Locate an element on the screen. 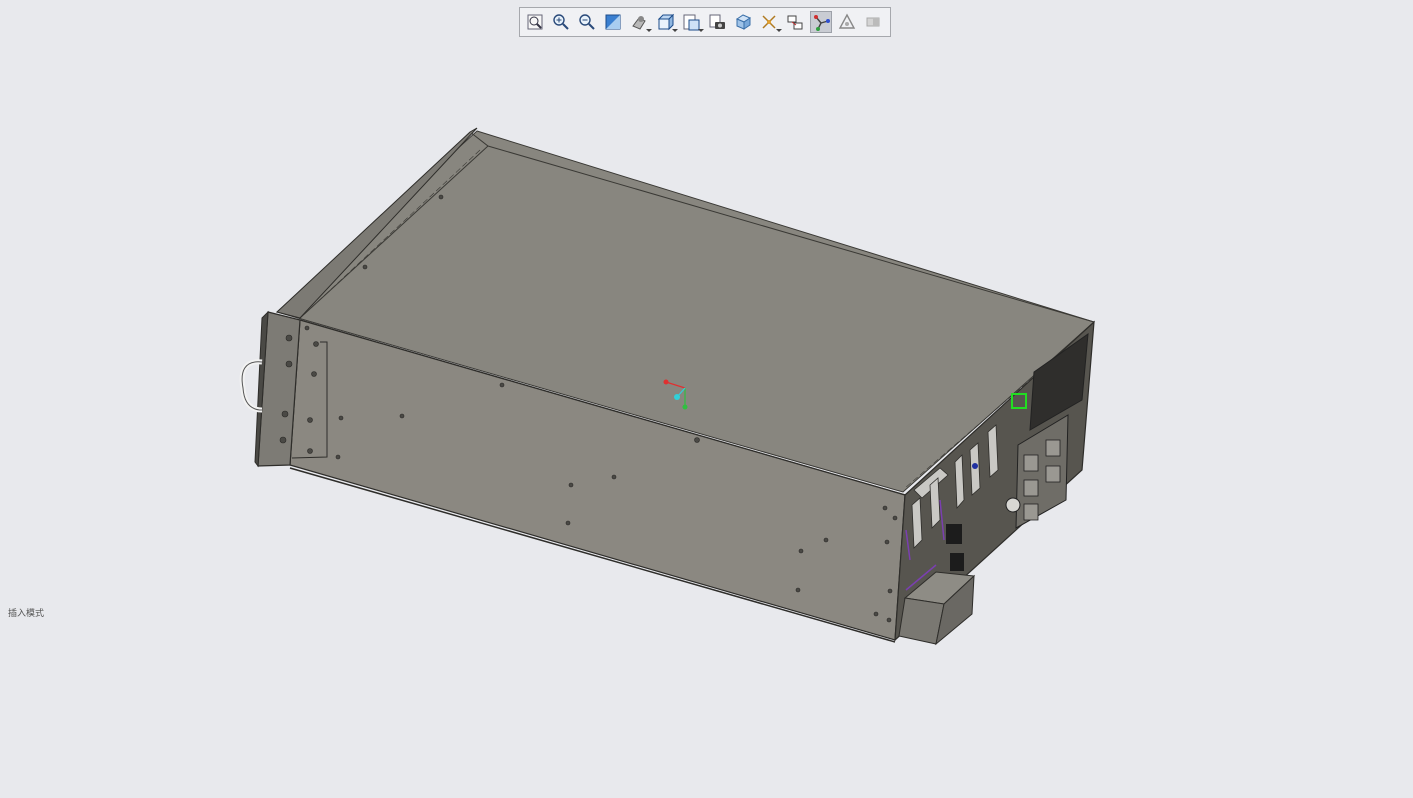 Image resolution: width=1413 pixels, height=798 pixels. section-view-icon is located at coordinates (613, 22).